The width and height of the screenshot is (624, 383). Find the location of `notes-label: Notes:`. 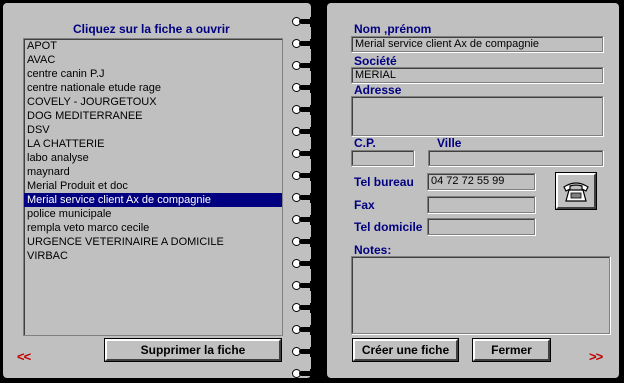

notes-label: Notes: is located at coordinates (373, 250).